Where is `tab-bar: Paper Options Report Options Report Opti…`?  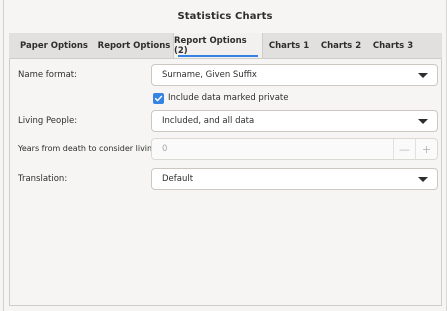 tab-bar: Paper Options Report Options Report Opti… is located at coordinates (225, 46).